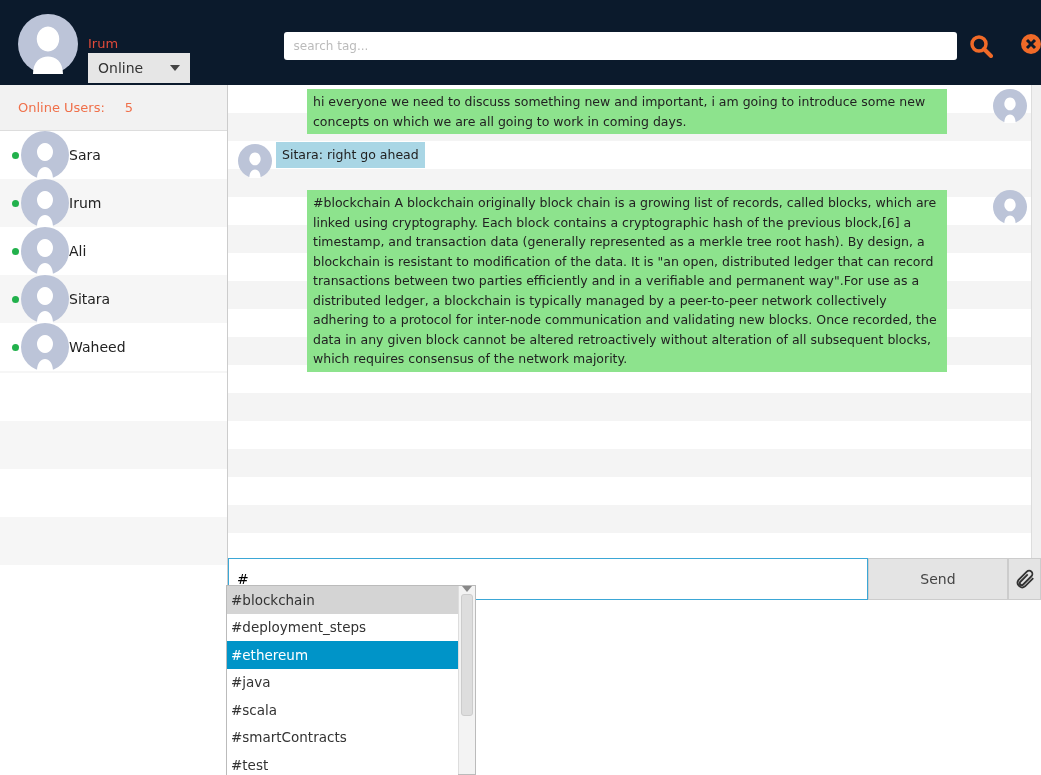 The image size is (1041, 775). What do you see at coordinates (113, 155) in the screenshot?
I see `user-item: Sara` at bounding box center [113, 155].